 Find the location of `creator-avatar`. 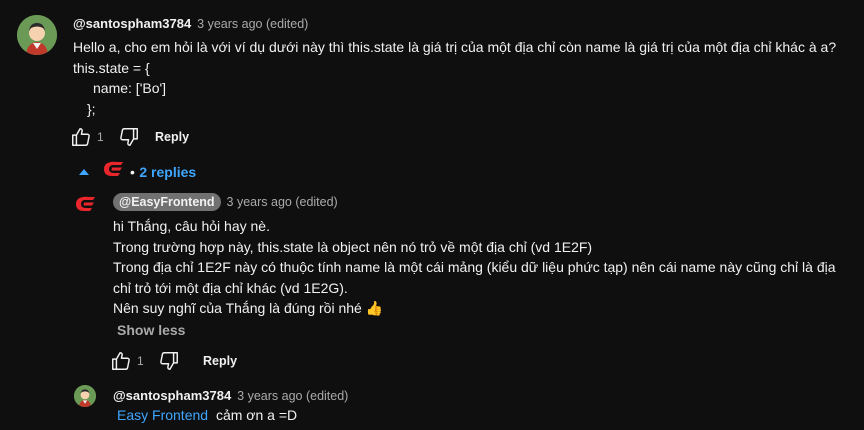

creator-avatar is located at coordinates (86, 207).